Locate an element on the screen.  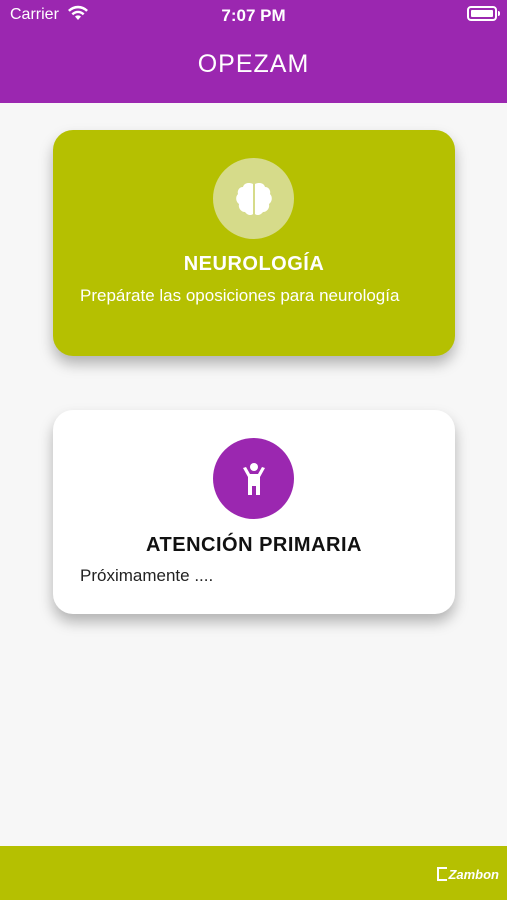
zambon-logo-mark is located at coordinates (442, 874).